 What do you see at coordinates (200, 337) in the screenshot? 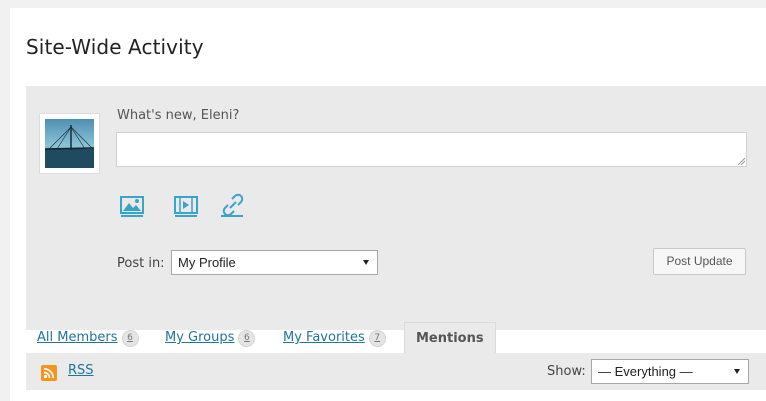
I see `tab-label: My Groups` at bounding box center [200, 337].